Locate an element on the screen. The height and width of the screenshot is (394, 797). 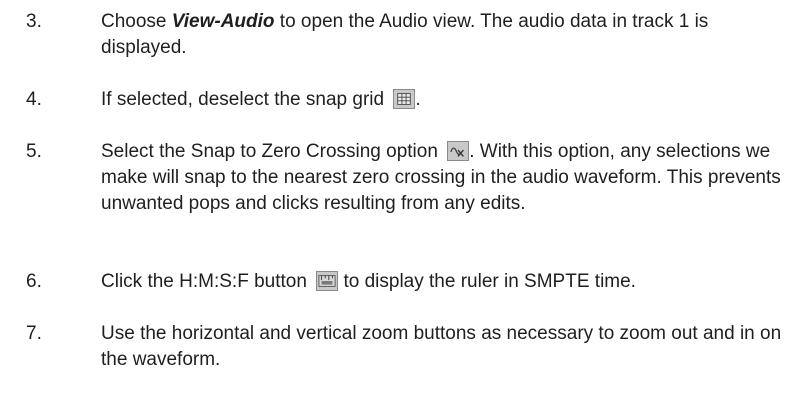
step-text-start: If selected, deselect the snap grid is located at coordinates (245, 99).